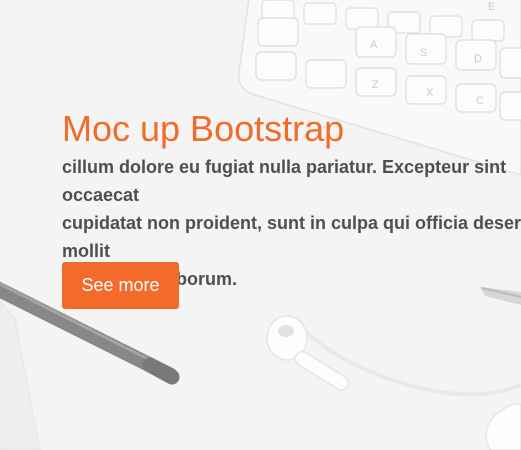  I want to click on hero-title: Moc up Bootstrap, so click(203, 128).